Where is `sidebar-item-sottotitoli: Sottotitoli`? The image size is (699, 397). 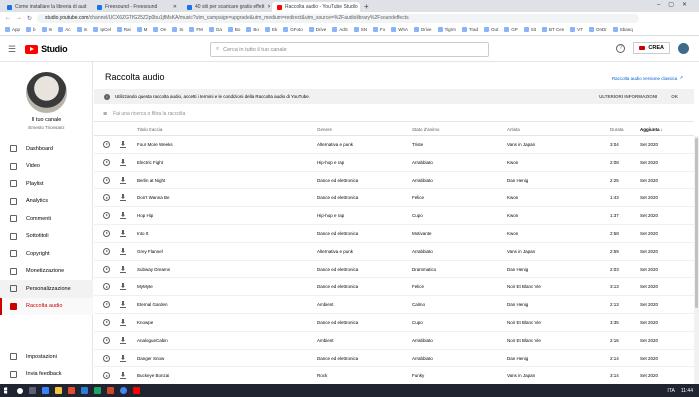
sidebar-item-sottotitoli: Sottotitoli is located at coordinates (46, 237).